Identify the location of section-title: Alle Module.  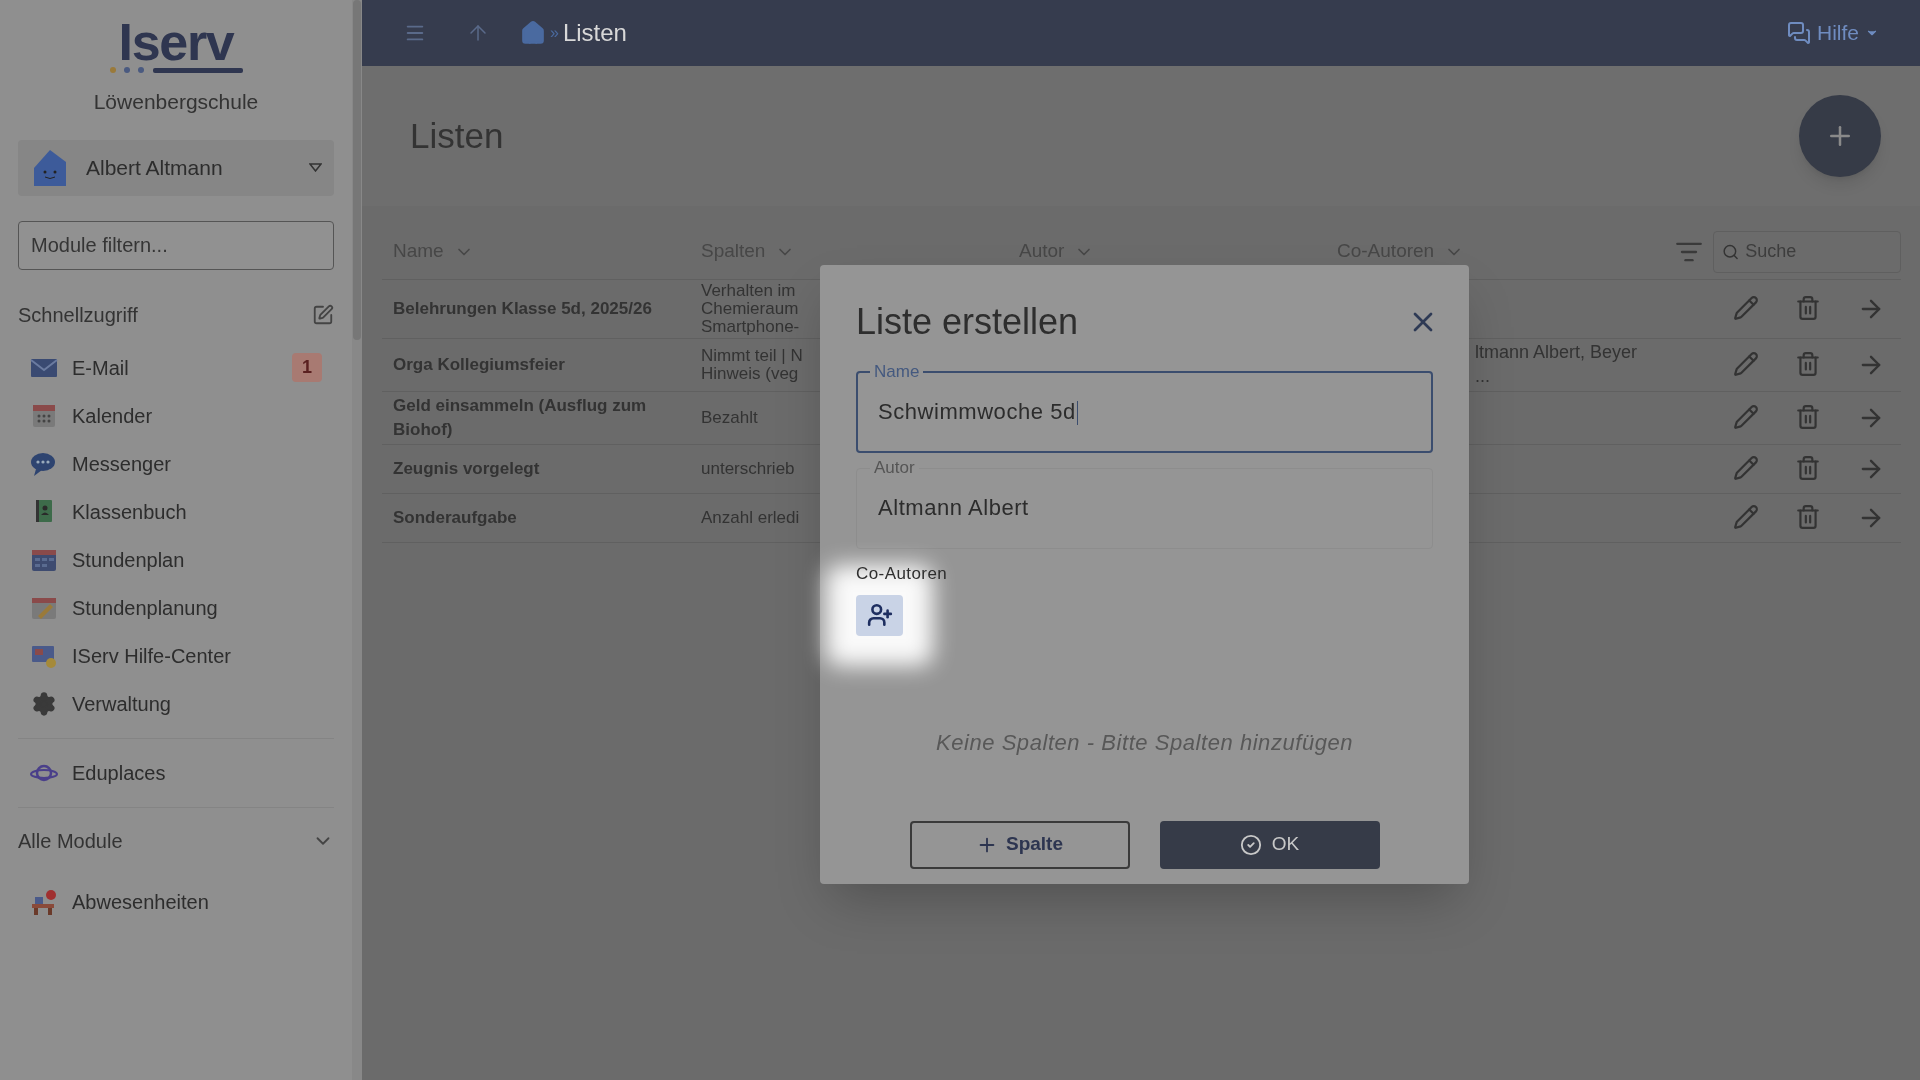
(70, 841).